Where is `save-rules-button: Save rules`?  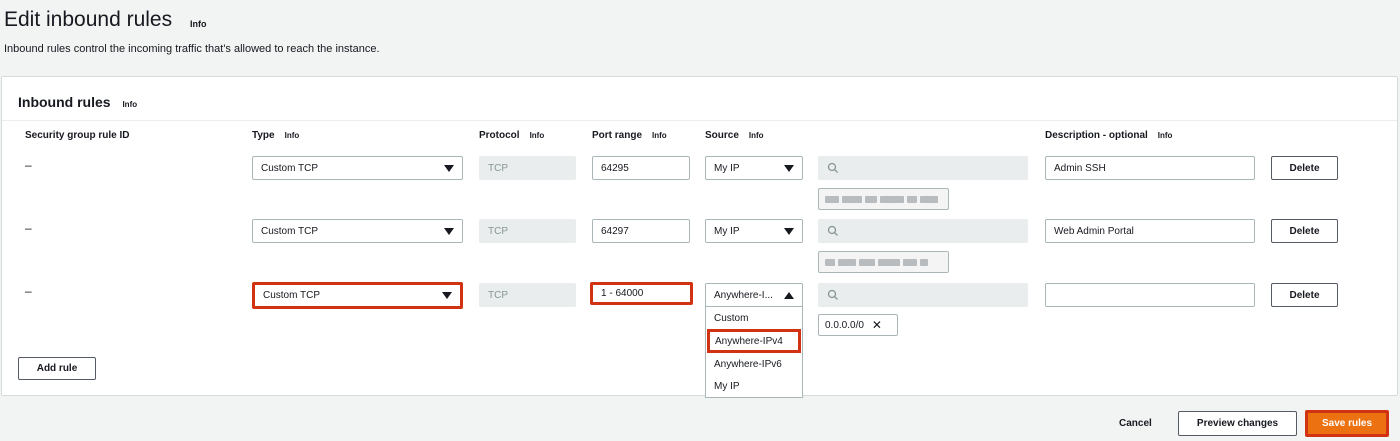
save-rules-button: Save rules is located at coordinates (1347, 423).